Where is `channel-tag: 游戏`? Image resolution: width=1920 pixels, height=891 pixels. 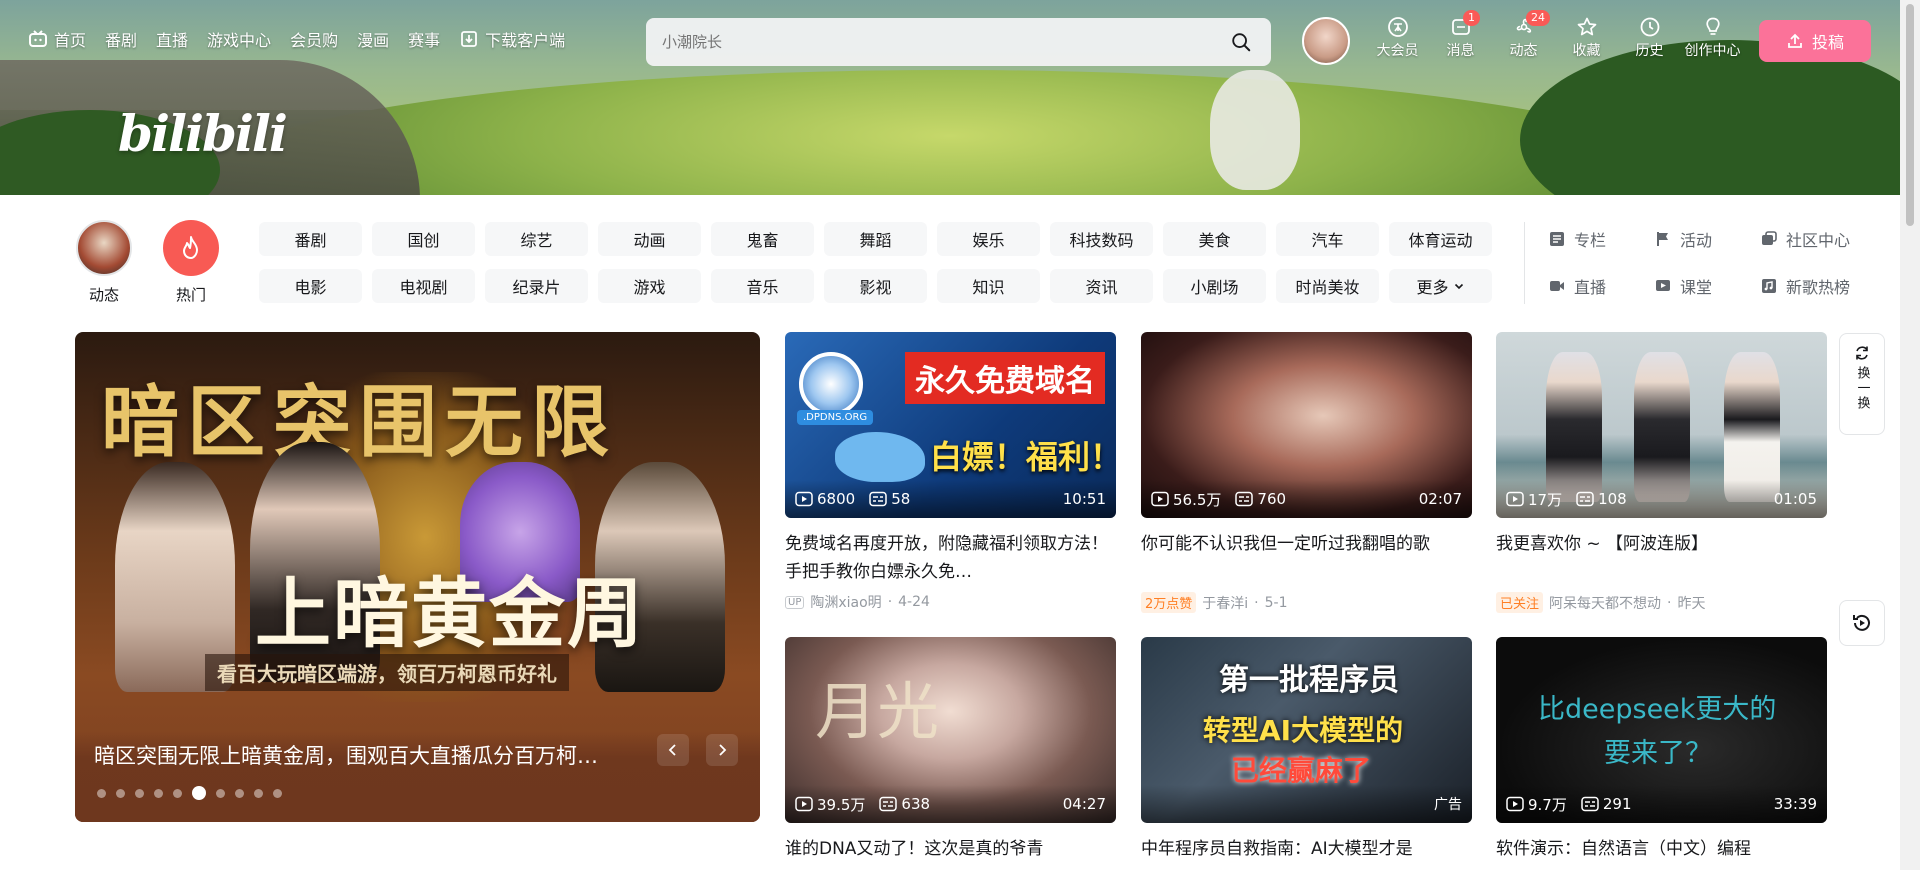 channel-tag: 游戏 is located at coordinates (649, 286).